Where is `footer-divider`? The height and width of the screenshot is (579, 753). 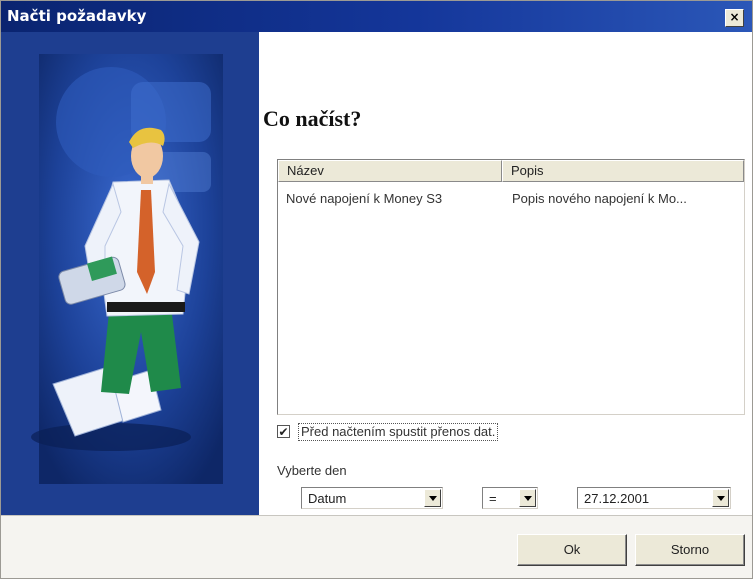
footer-divider is located at coordinates (376, 515).